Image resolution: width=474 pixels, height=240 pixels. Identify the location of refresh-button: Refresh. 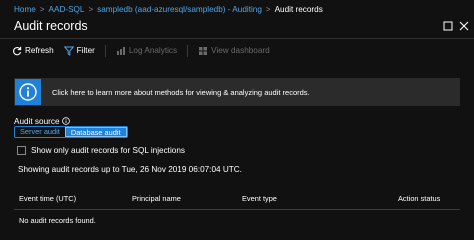
(33, 51).